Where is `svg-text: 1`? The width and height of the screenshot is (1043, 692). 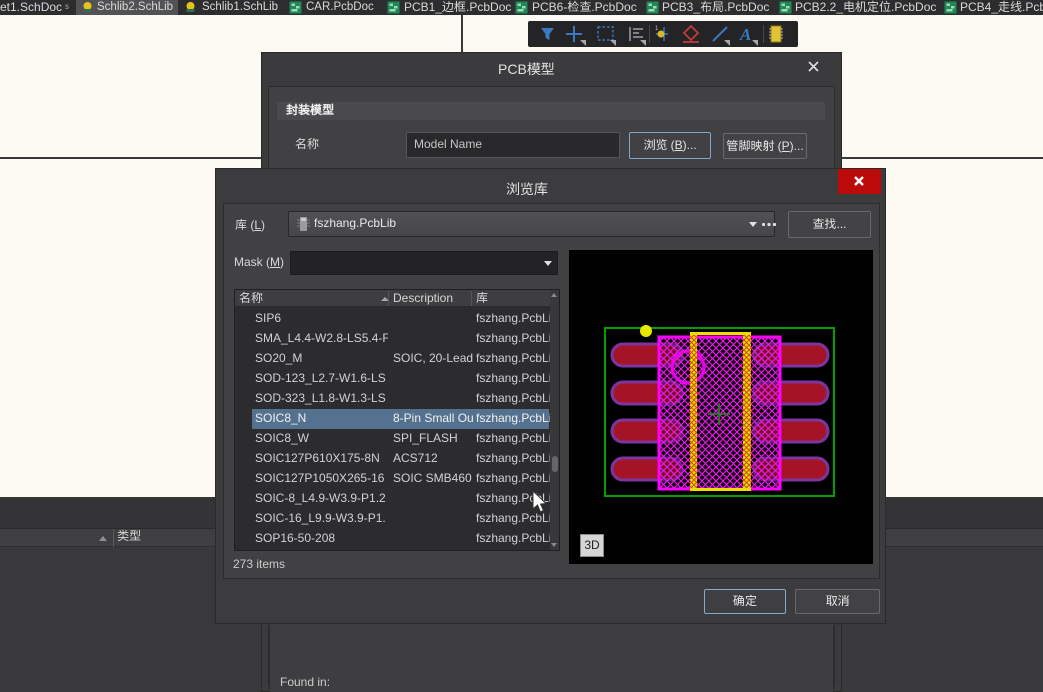
svg-text: 1 is located at coordinates (657, 29).